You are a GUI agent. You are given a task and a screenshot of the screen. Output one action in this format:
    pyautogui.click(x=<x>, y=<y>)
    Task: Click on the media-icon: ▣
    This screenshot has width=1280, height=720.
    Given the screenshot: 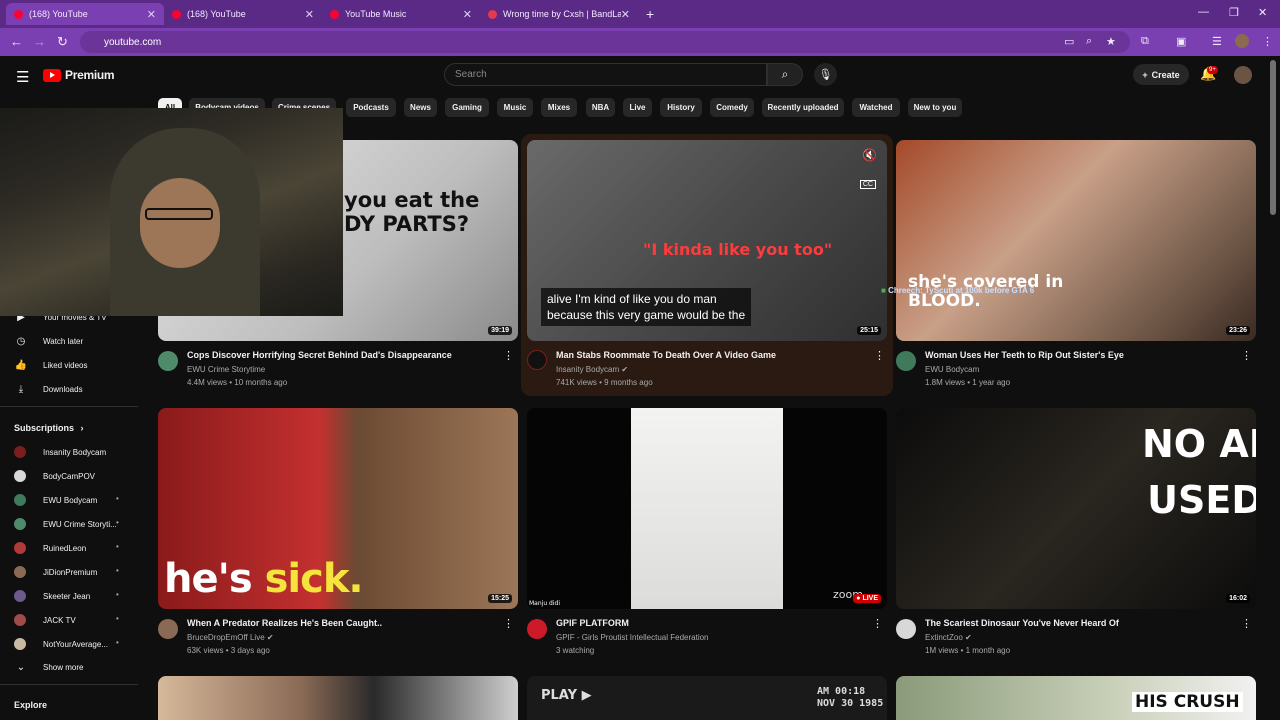 What is the action you would take?
    pyautogui.click(x=1181, y=41)
    